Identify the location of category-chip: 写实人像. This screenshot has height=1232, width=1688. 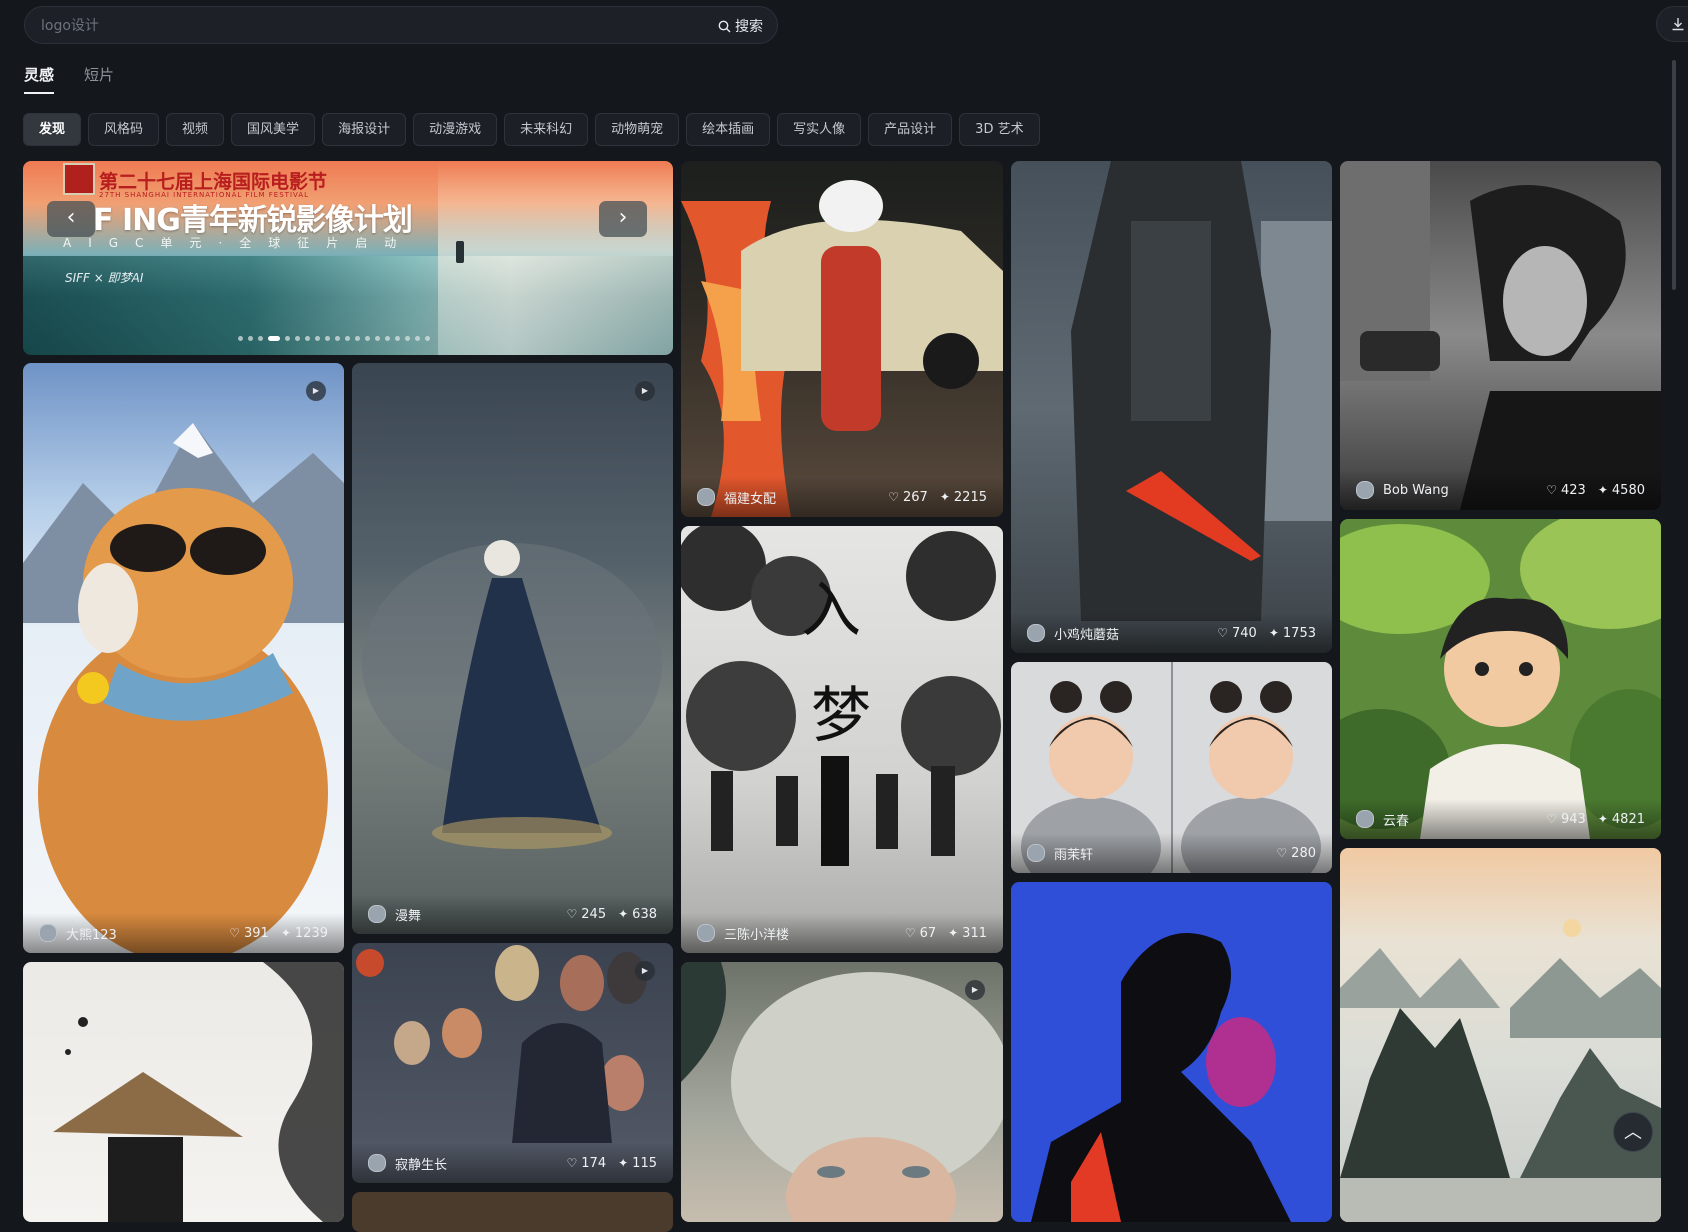
(819, 129).